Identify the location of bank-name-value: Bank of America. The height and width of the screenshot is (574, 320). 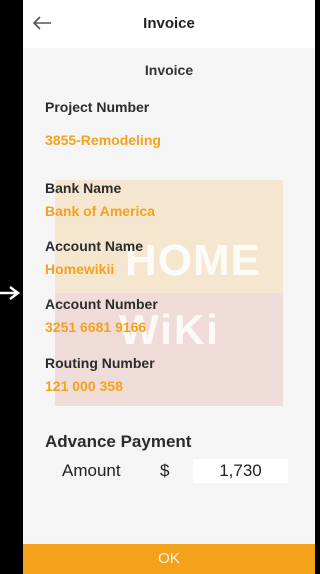
(100, 211).